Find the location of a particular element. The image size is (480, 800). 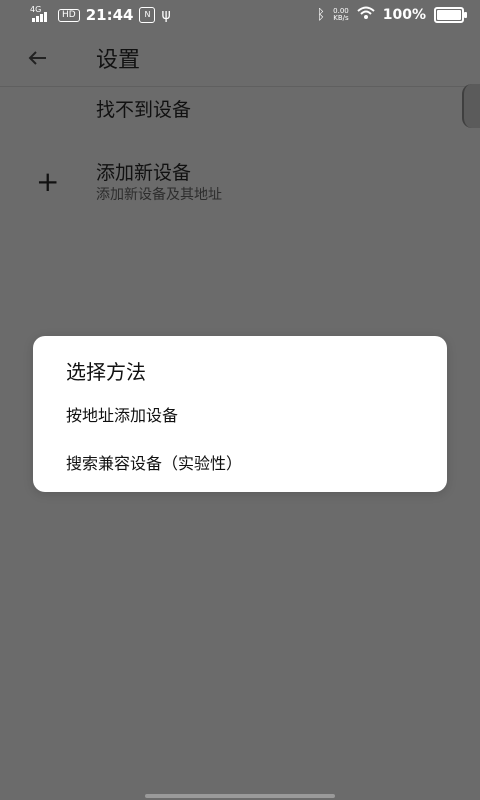

battery-icon is located at coordinates (450, 15).